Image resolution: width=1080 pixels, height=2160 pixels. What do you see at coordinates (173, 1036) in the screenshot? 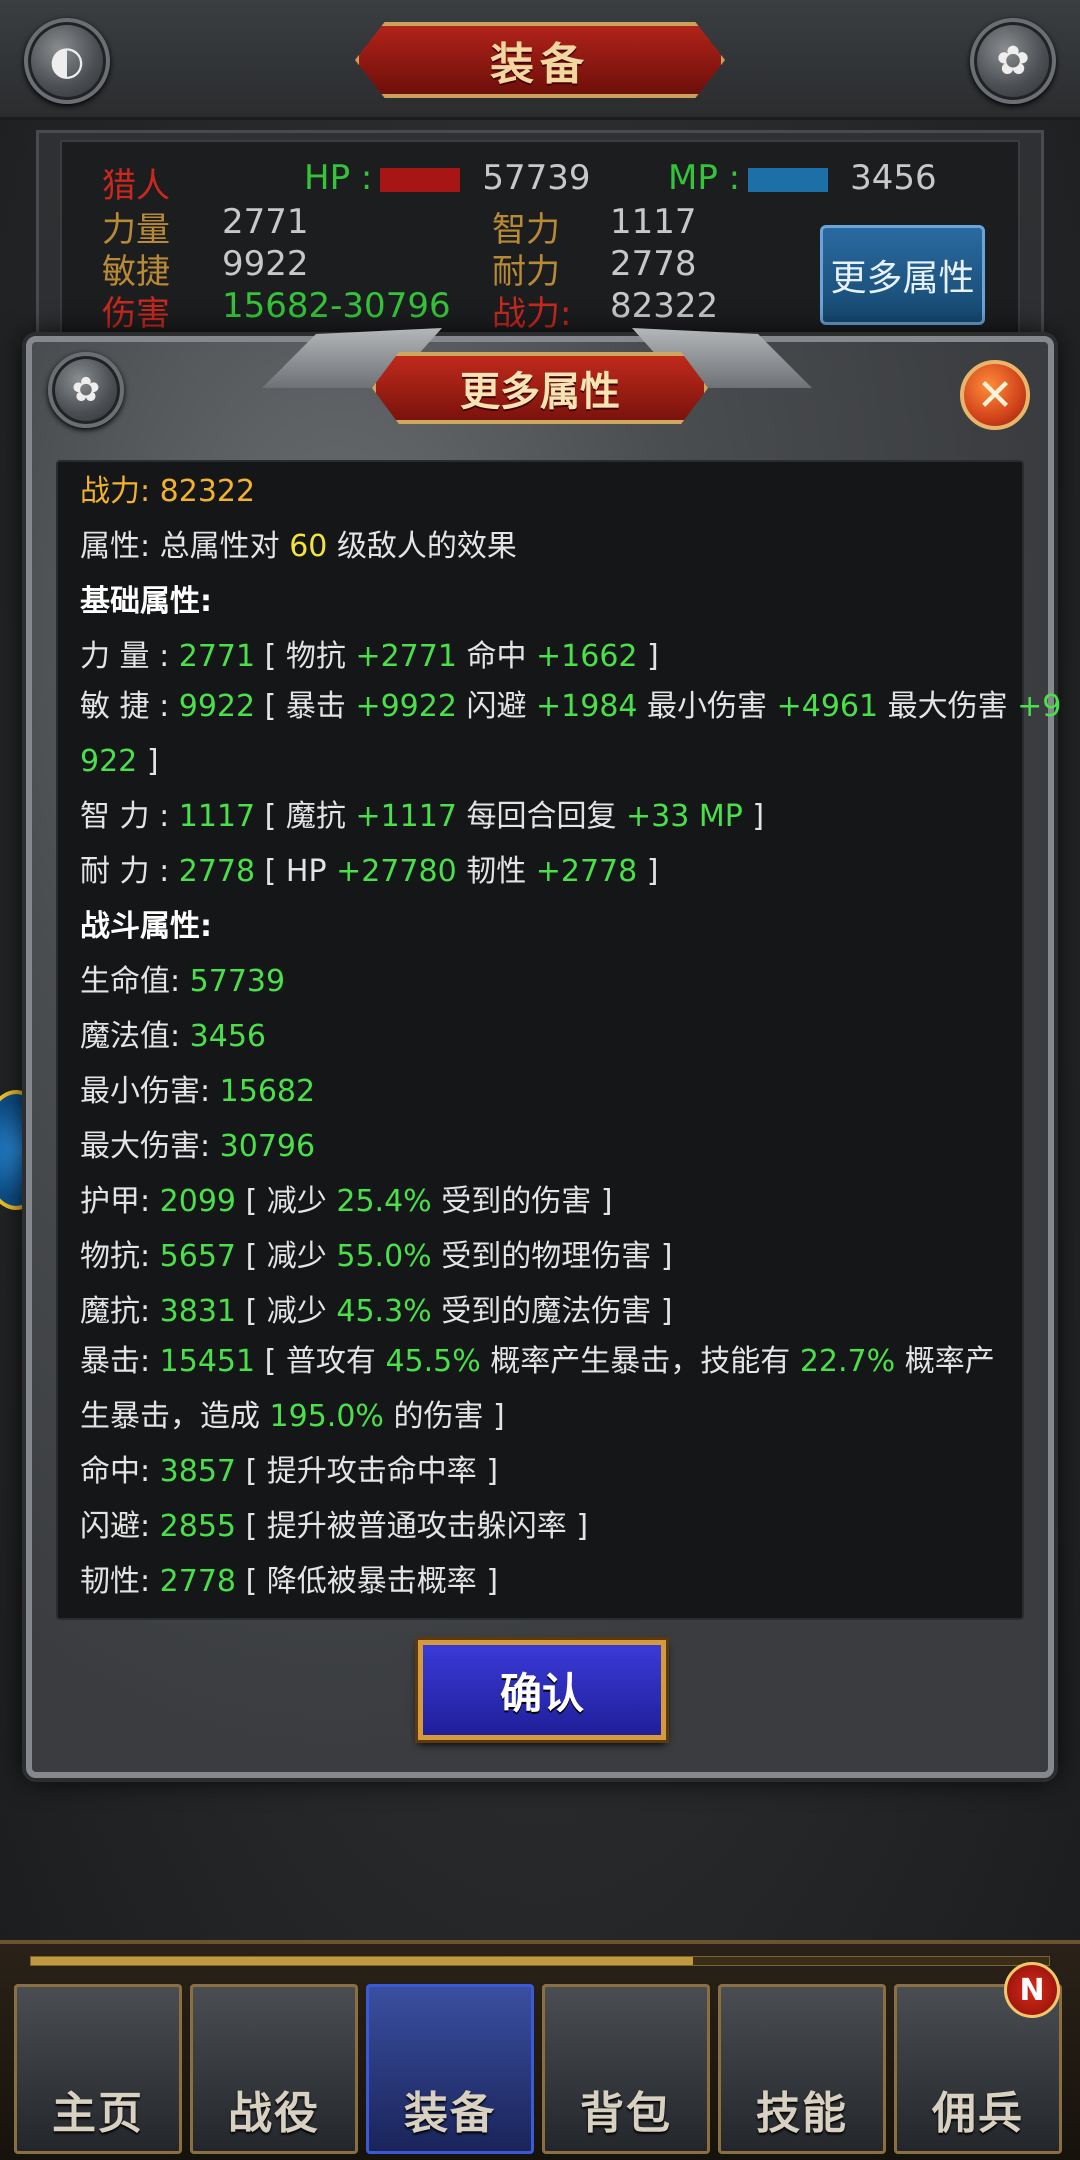
I see `mp-line: 魔法值: 3456` at bounding box center [173, 1036].